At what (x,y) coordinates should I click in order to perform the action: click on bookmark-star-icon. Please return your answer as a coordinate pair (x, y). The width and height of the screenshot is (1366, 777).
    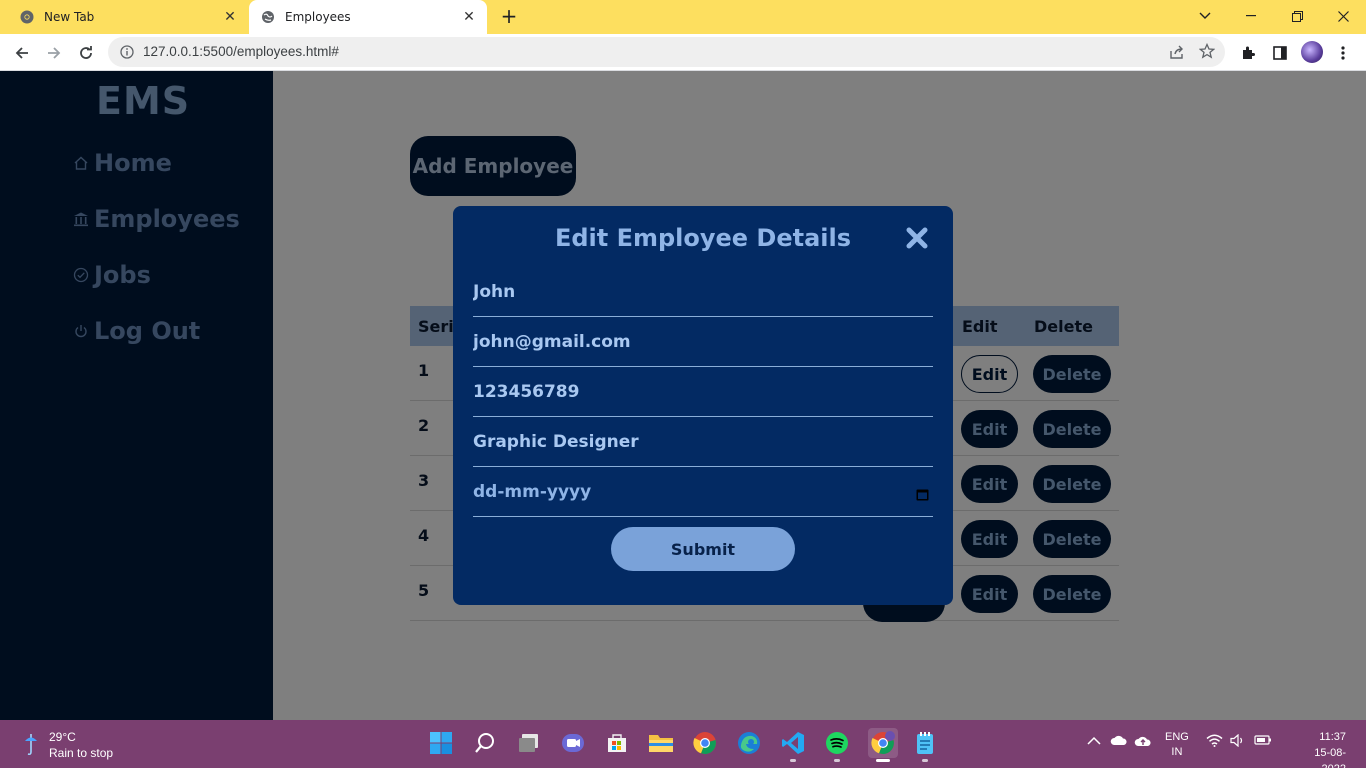
    Looking at the image, I should click on (1207, 52).